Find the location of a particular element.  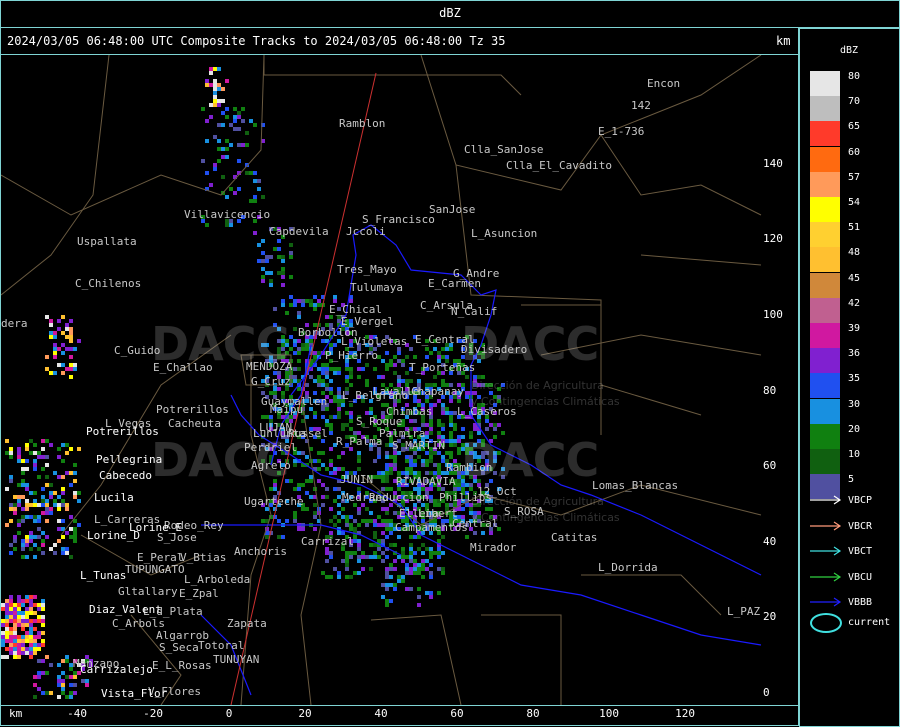

place-label: Potrerillos is located at coordinates (192, 409).